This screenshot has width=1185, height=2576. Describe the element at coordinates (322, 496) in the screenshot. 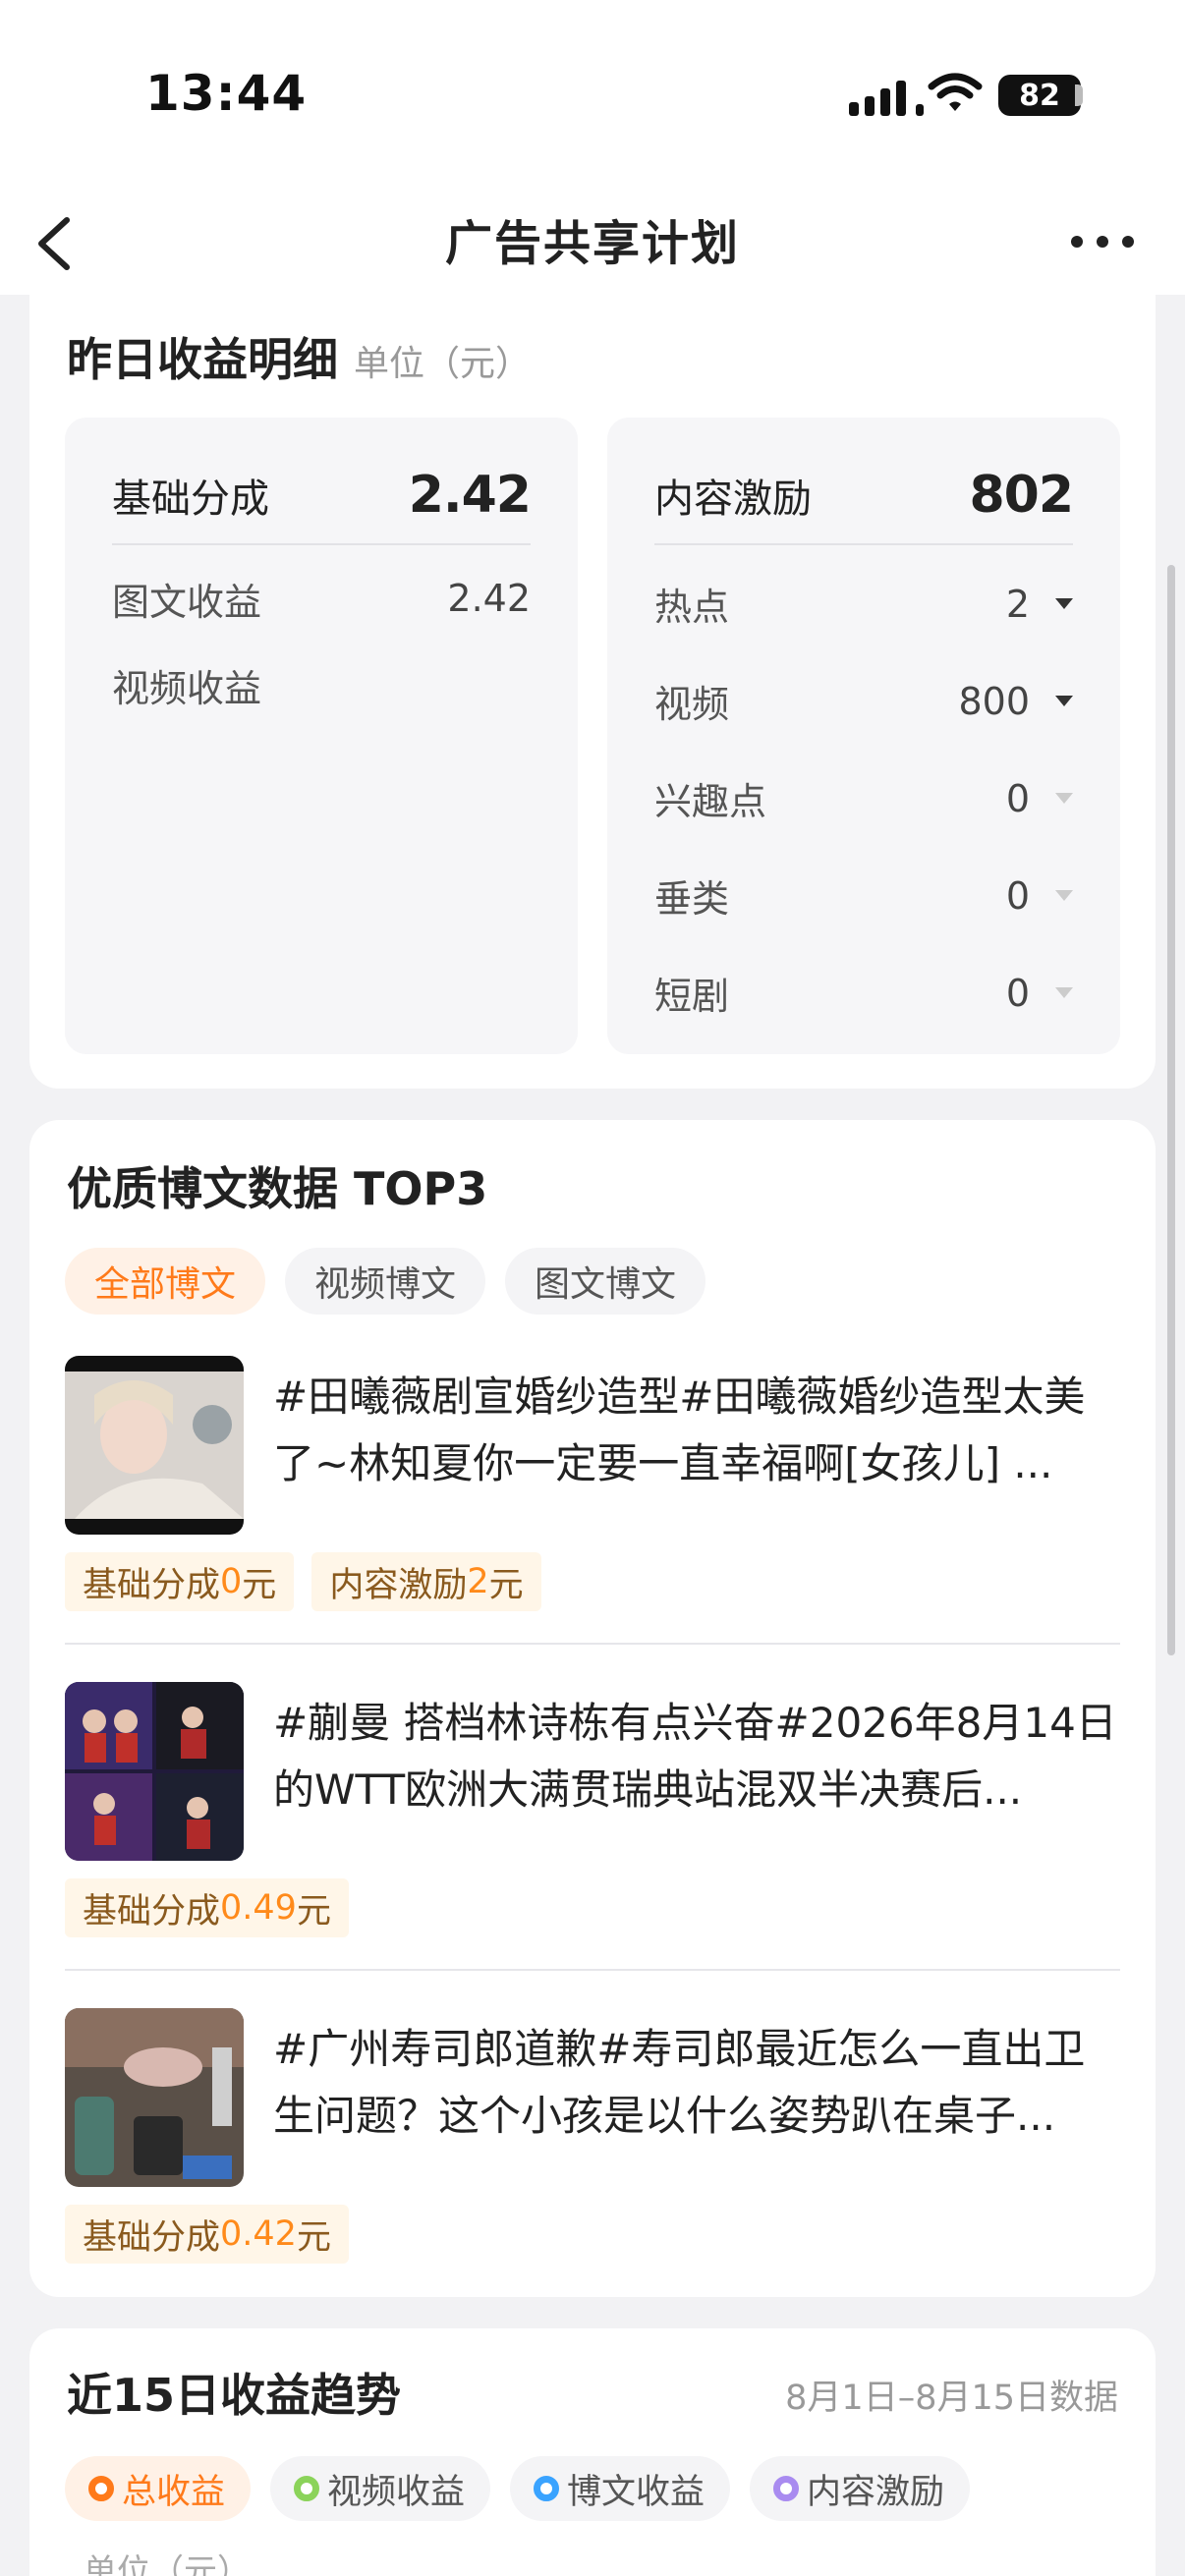

I see `base-share-header: 基础分成 2.42` at that location.